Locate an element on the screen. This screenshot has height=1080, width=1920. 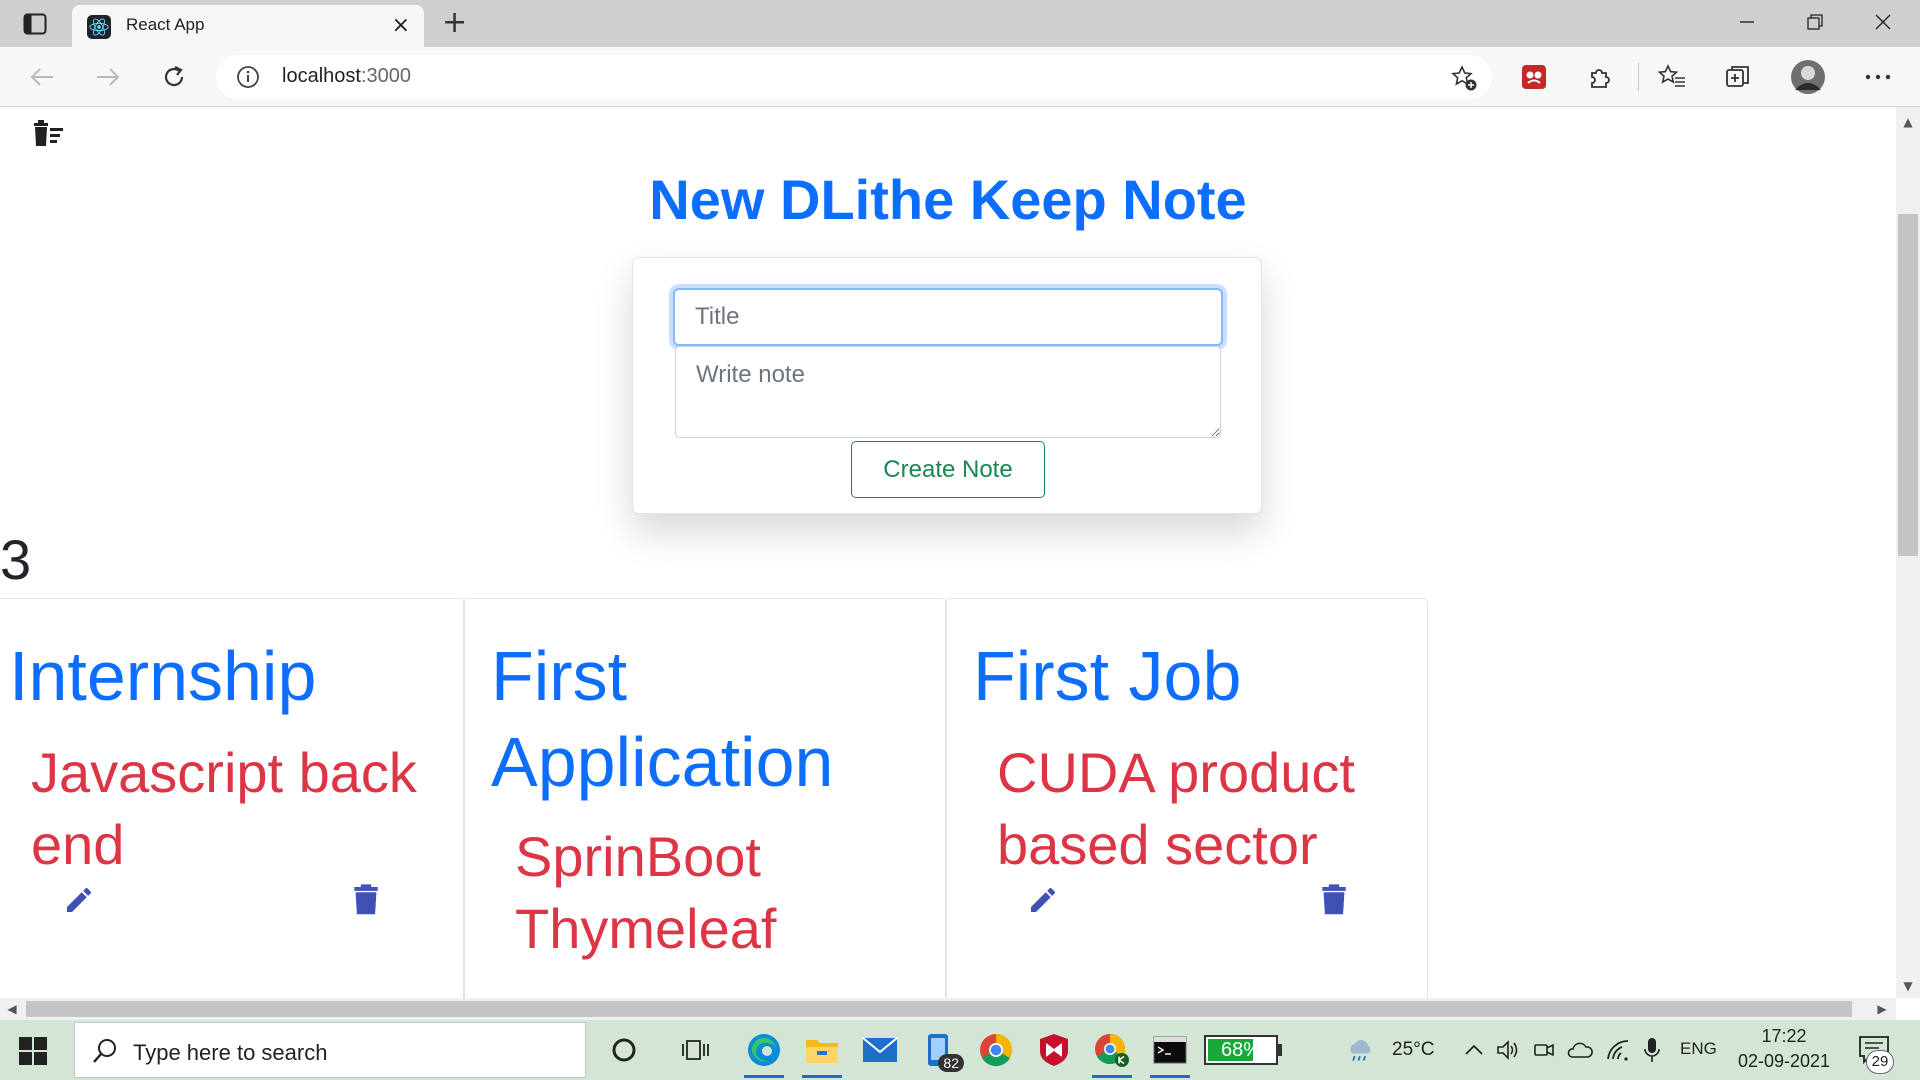
onedrive-icon is located at coordinates (1580, 1050).